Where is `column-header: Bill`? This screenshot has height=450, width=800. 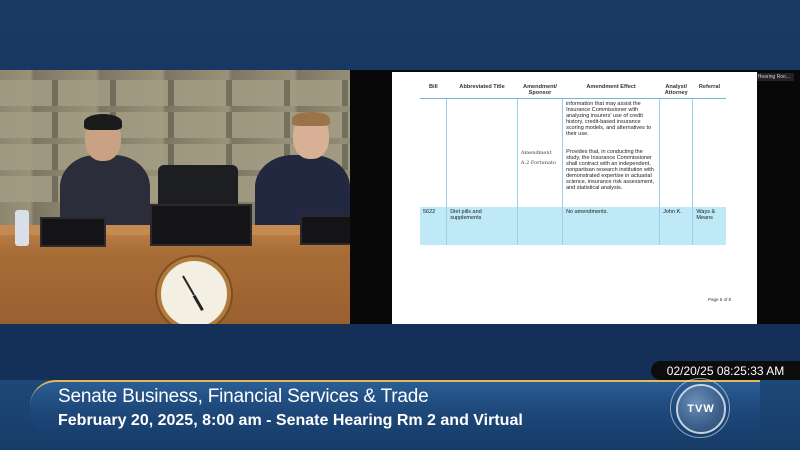
column-header: Bill is located at coordinates (433, 90).